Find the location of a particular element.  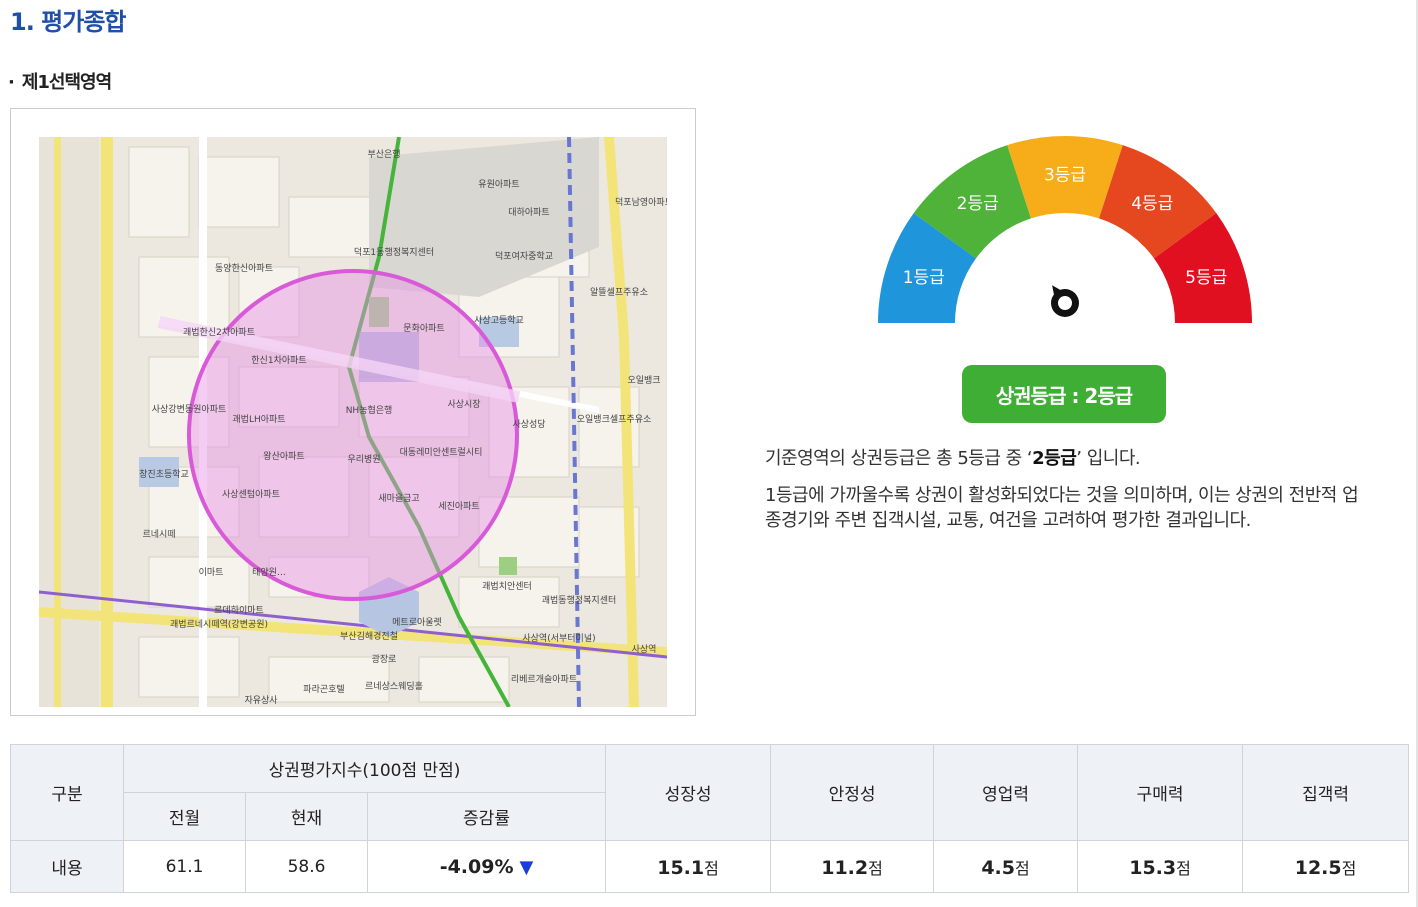

section-title-text: 제1선택영역 is located at coordinates (66, 82).